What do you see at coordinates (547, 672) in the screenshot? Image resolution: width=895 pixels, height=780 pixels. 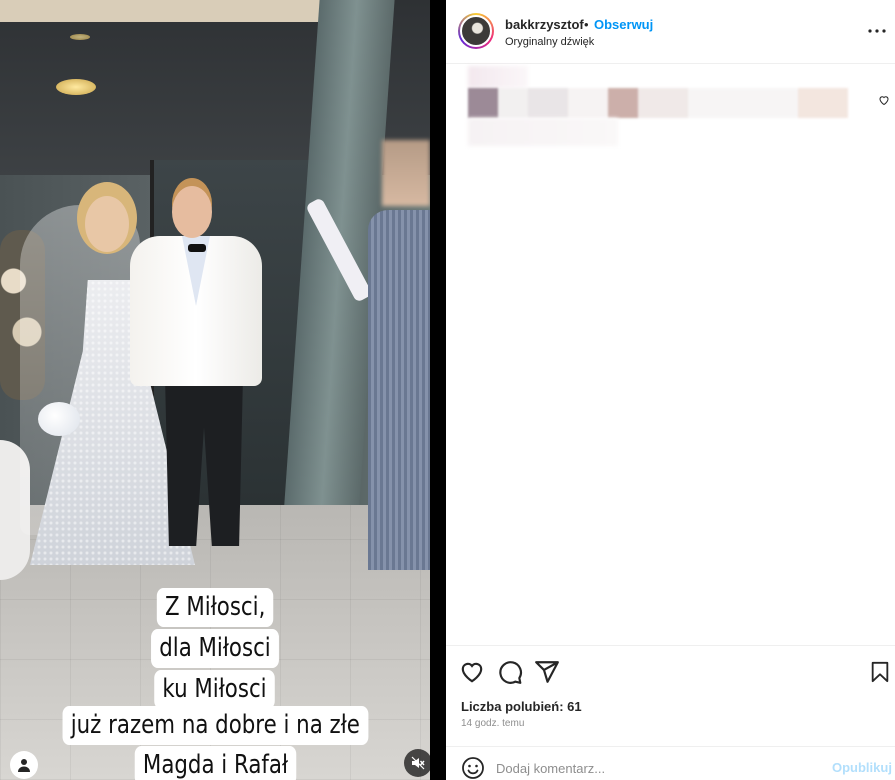 I see `share-icon` at bounding box center [547, 672].